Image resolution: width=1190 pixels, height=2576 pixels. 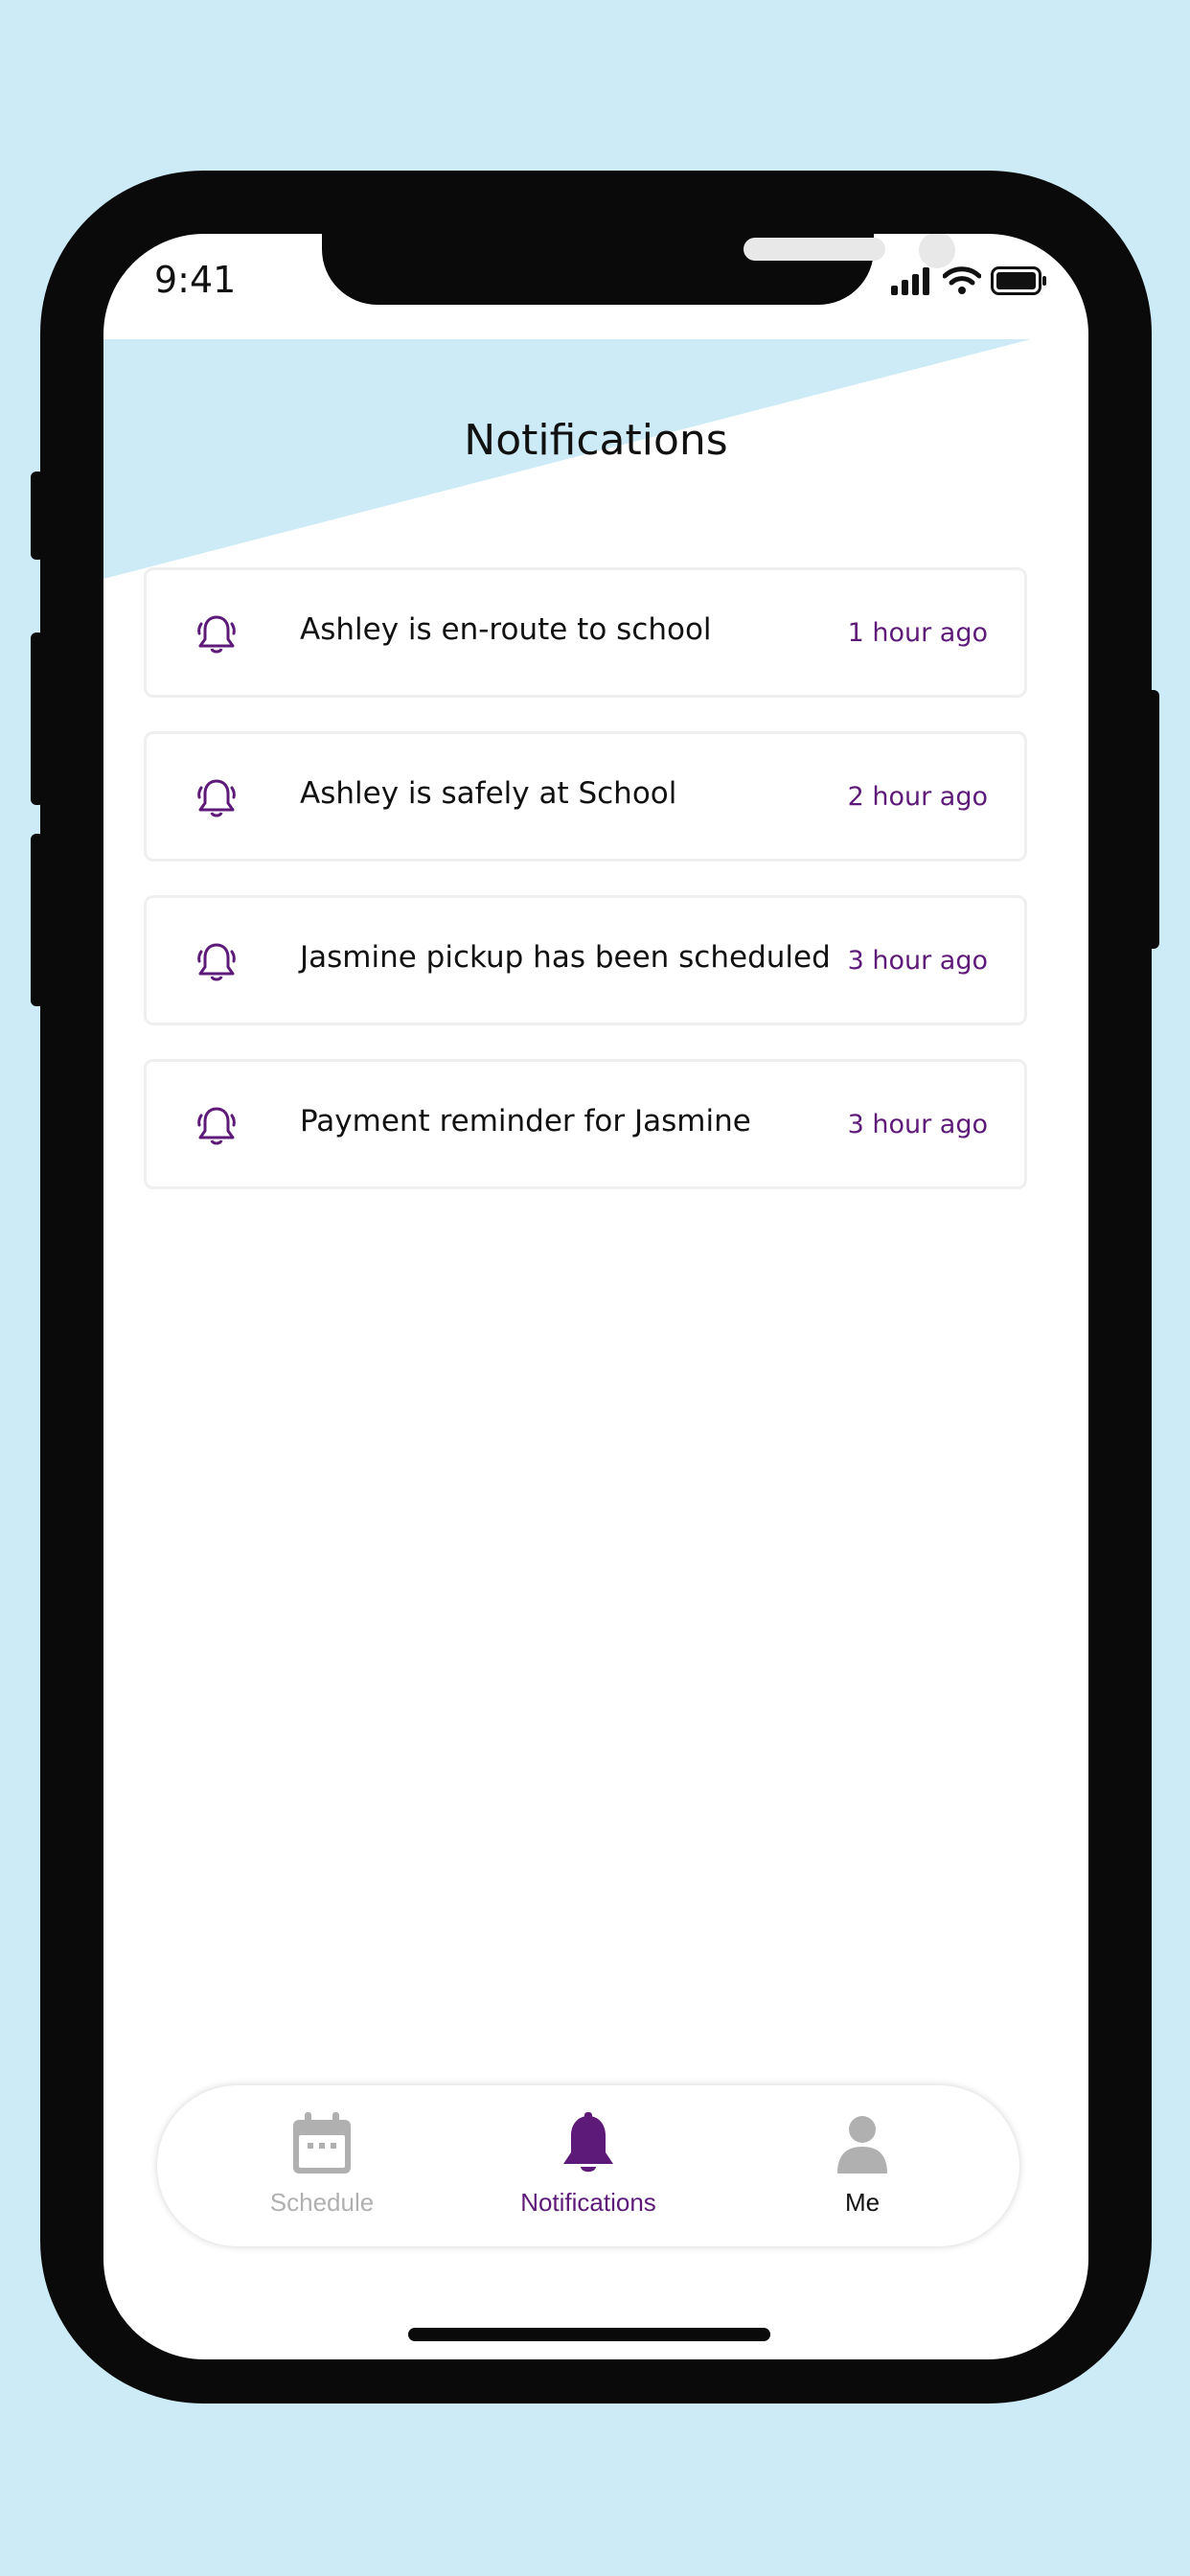 What do you see at coordinates (863, 2202) in the screenshot?
I see `tab-me-label: Me` at bounding box center [863, 2202].